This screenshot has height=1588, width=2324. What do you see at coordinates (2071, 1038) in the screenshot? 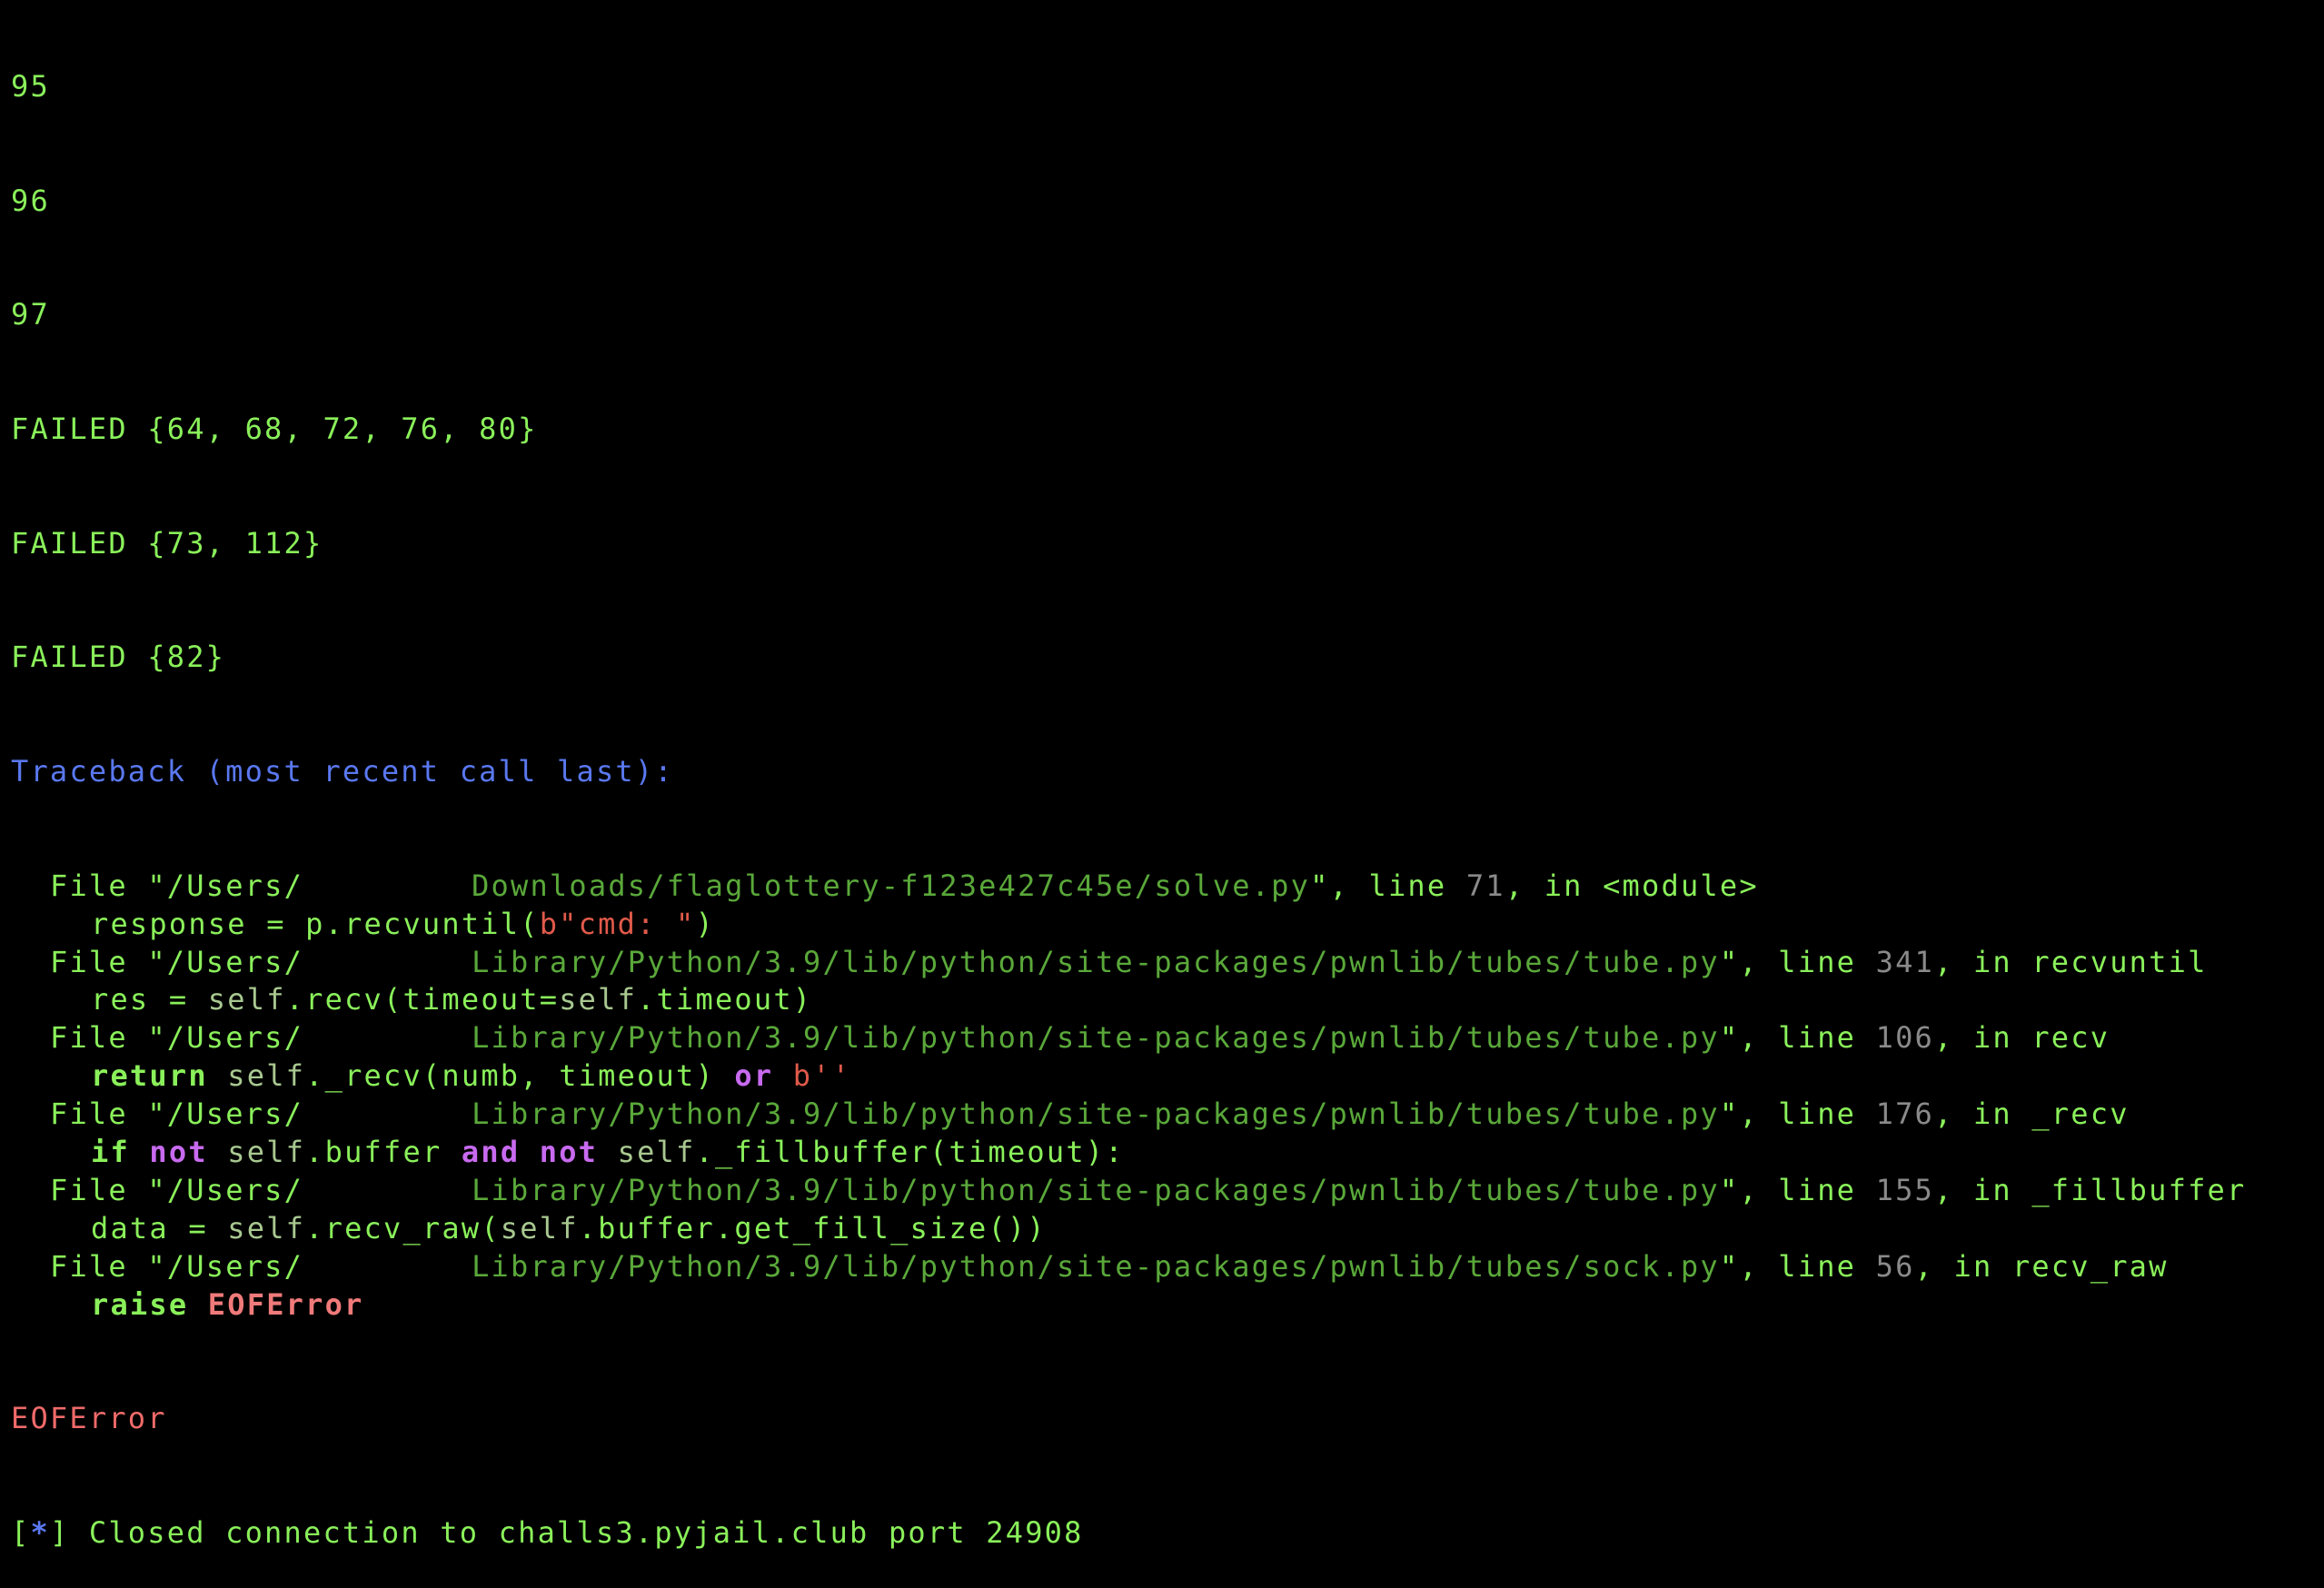
I see `function-name: recv` at bounding box center [2071, 1038].